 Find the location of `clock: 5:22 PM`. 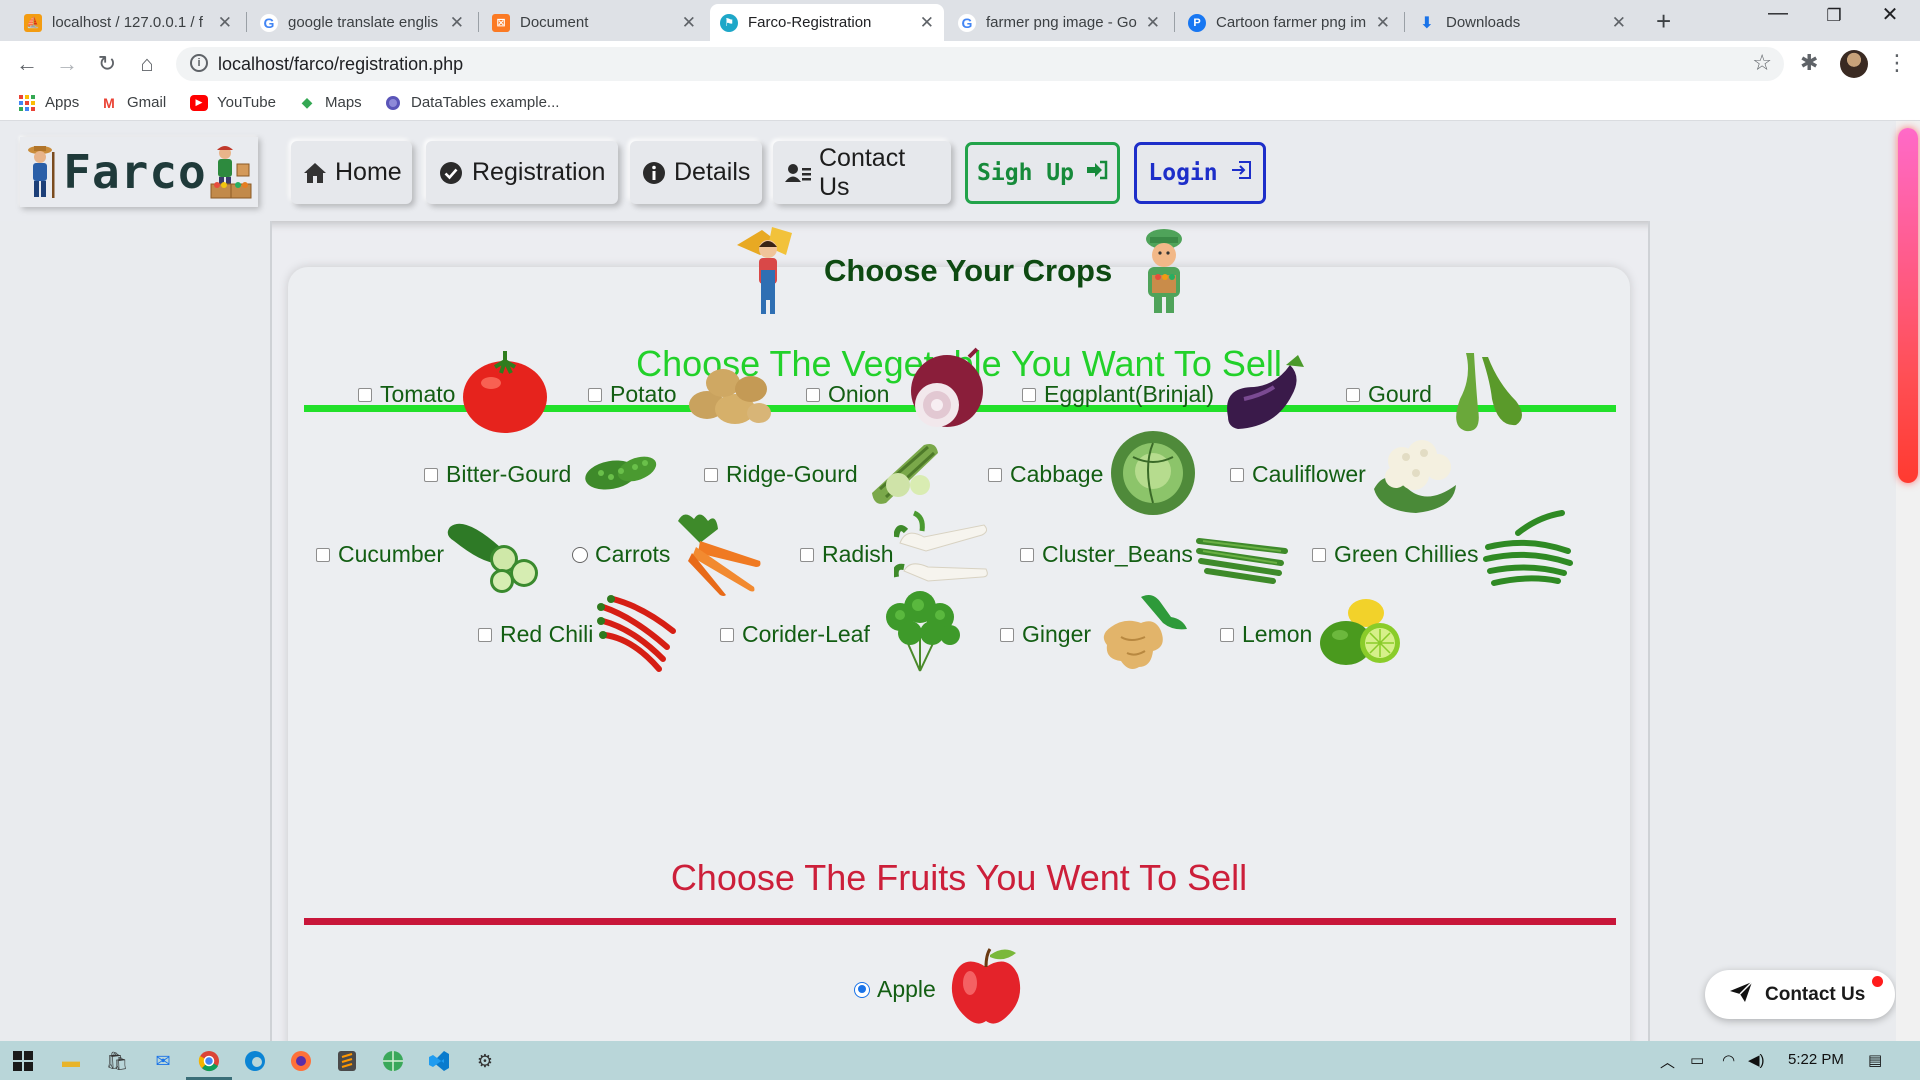

clock: 5:22 PM is located at coordinates (1816, 1059).